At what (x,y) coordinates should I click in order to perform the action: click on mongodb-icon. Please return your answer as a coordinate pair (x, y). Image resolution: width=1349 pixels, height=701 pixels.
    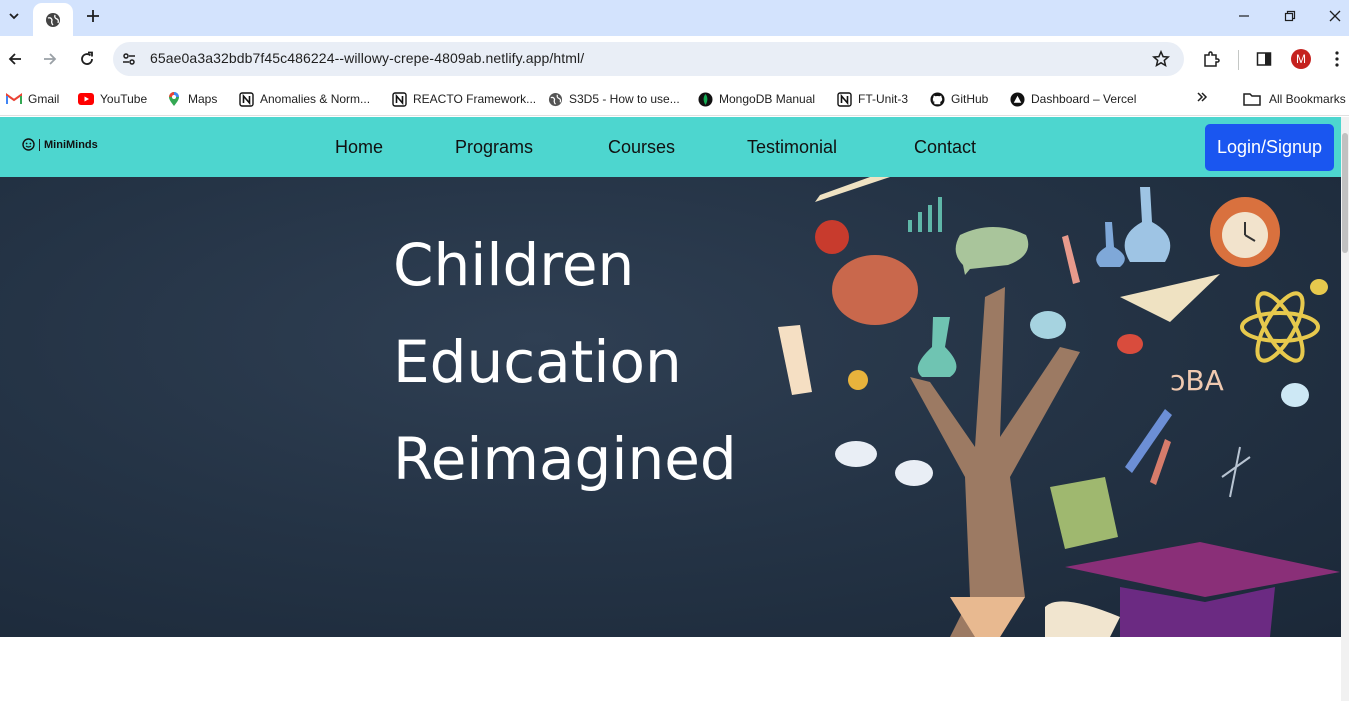
    Looking at the image, I should click on (705, 99).